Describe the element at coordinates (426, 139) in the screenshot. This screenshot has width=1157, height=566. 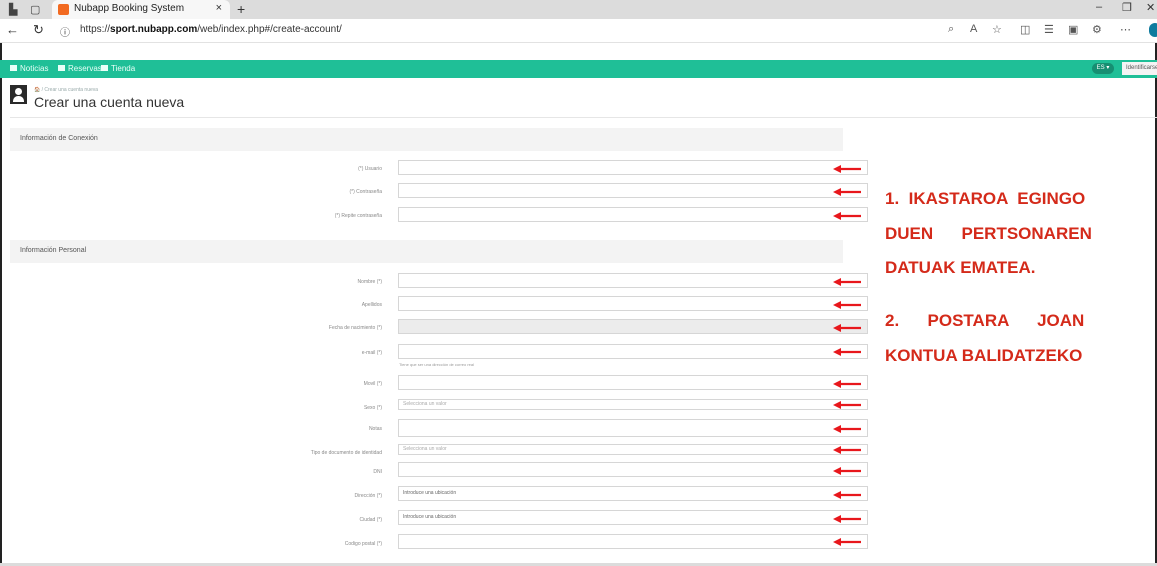
I see `section-connection: Información de Conexión` at that location.